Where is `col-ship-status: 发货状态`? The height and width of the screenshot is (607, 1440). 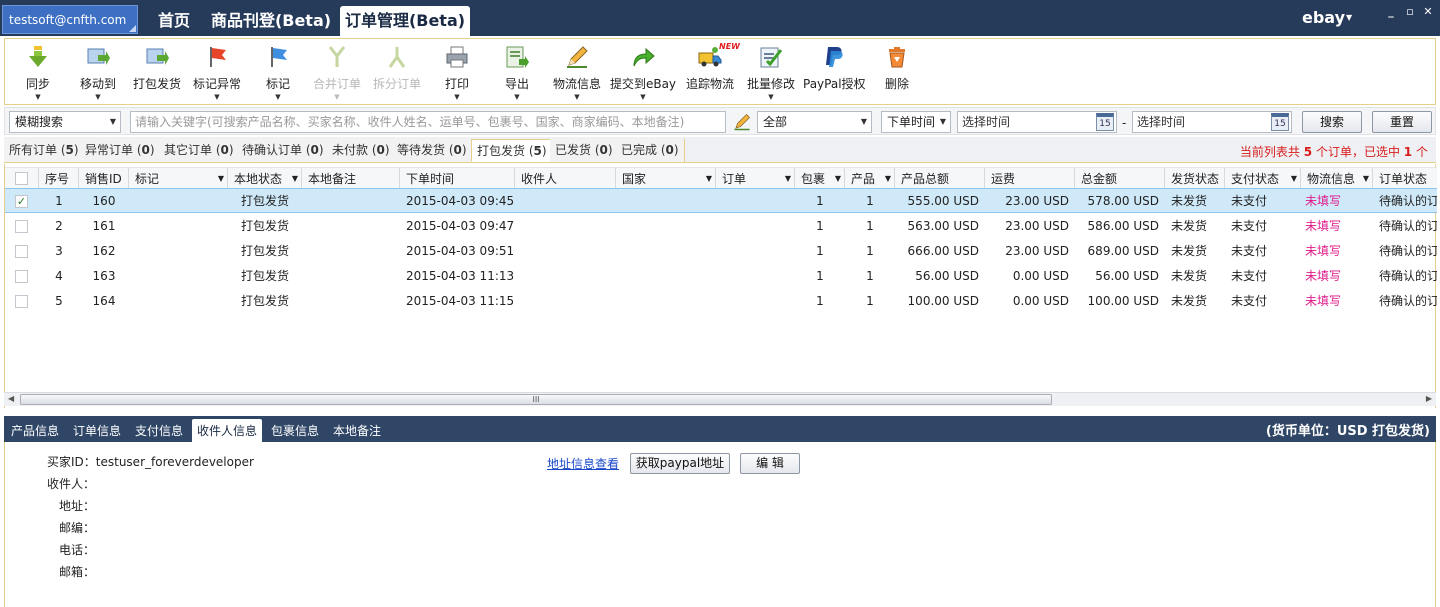
col-ship-status: 发货状态 is located at coordinates (1195, 179).